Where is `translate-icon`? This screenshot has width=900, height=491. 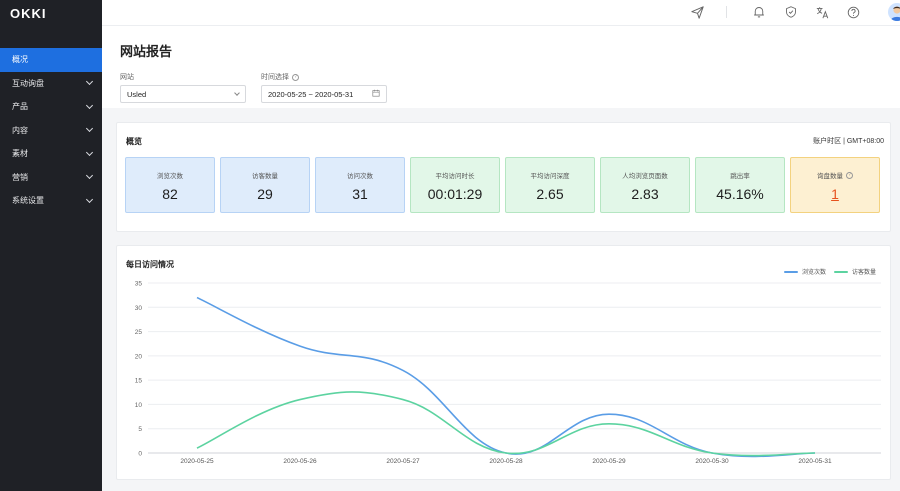
translate-icon is located at coordinates (822, 12).